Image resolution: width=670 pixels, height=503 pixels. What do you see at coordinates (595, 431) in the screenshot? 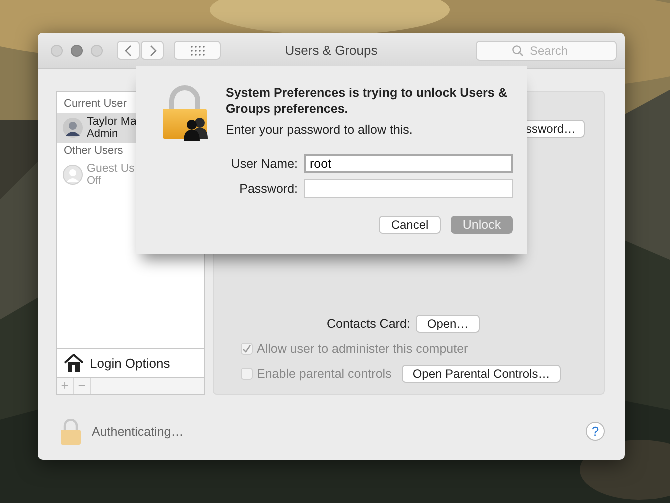
I see `help-button: ?` at bounding box center [595, 431].